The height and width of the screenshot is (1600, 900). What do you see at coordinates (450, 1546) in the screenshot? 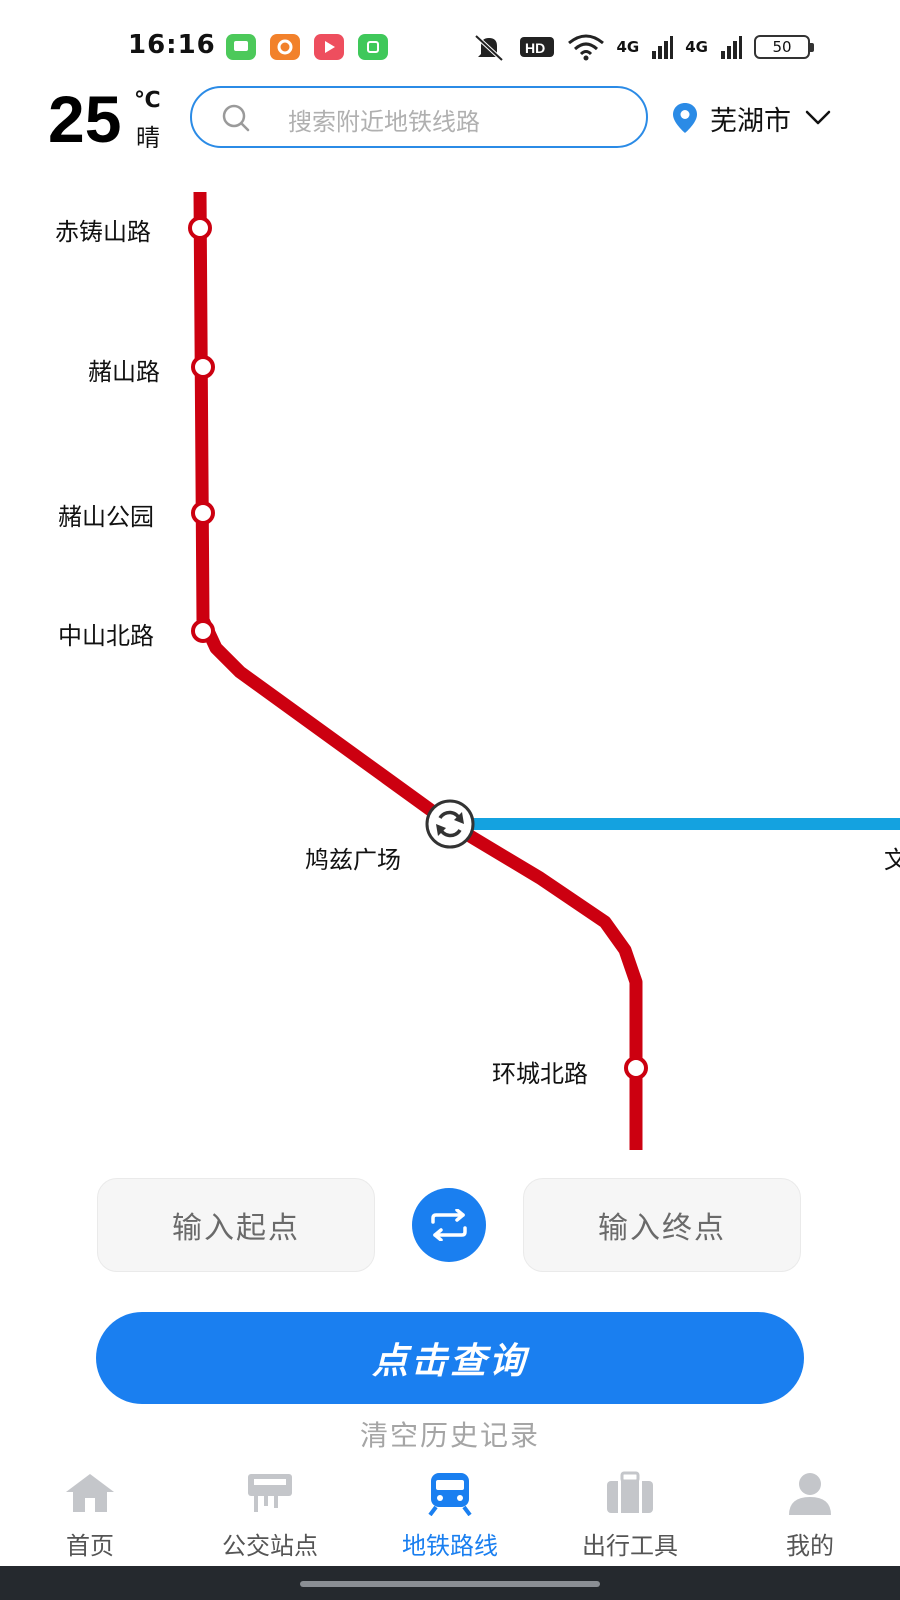
I see `nav-label: 地铁路线` at bounding box center [450, 1546].